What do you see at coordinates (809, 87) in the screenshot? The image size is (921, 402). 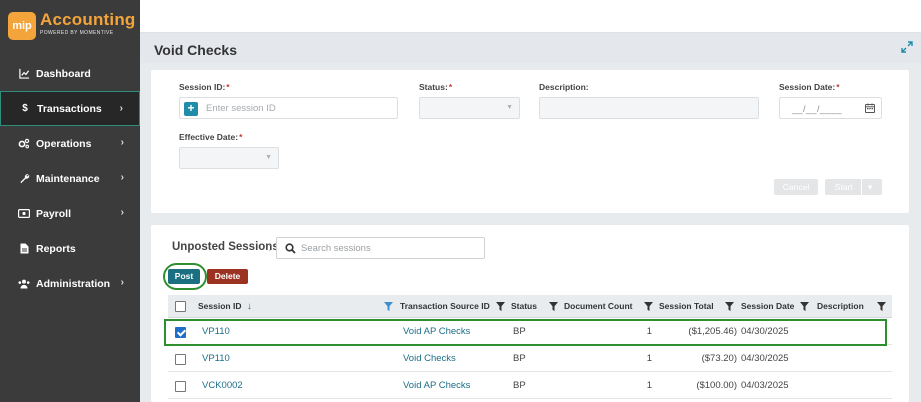 I see `session-date-label: Session Date:*` at bounding box center [809, 87].